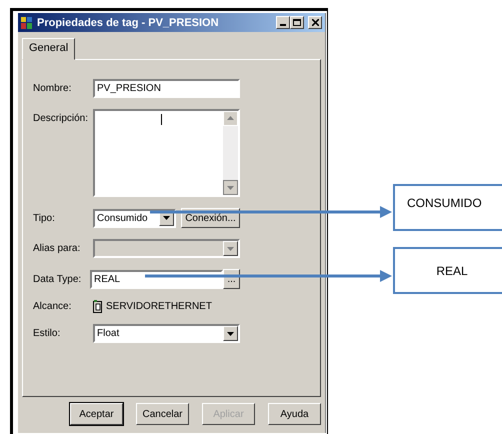 The image size is (502, 434). What do you see at coordinates (57, 248) in the screenshot?
I see `field-label: Alias para:` at bounding box center [57, 248].